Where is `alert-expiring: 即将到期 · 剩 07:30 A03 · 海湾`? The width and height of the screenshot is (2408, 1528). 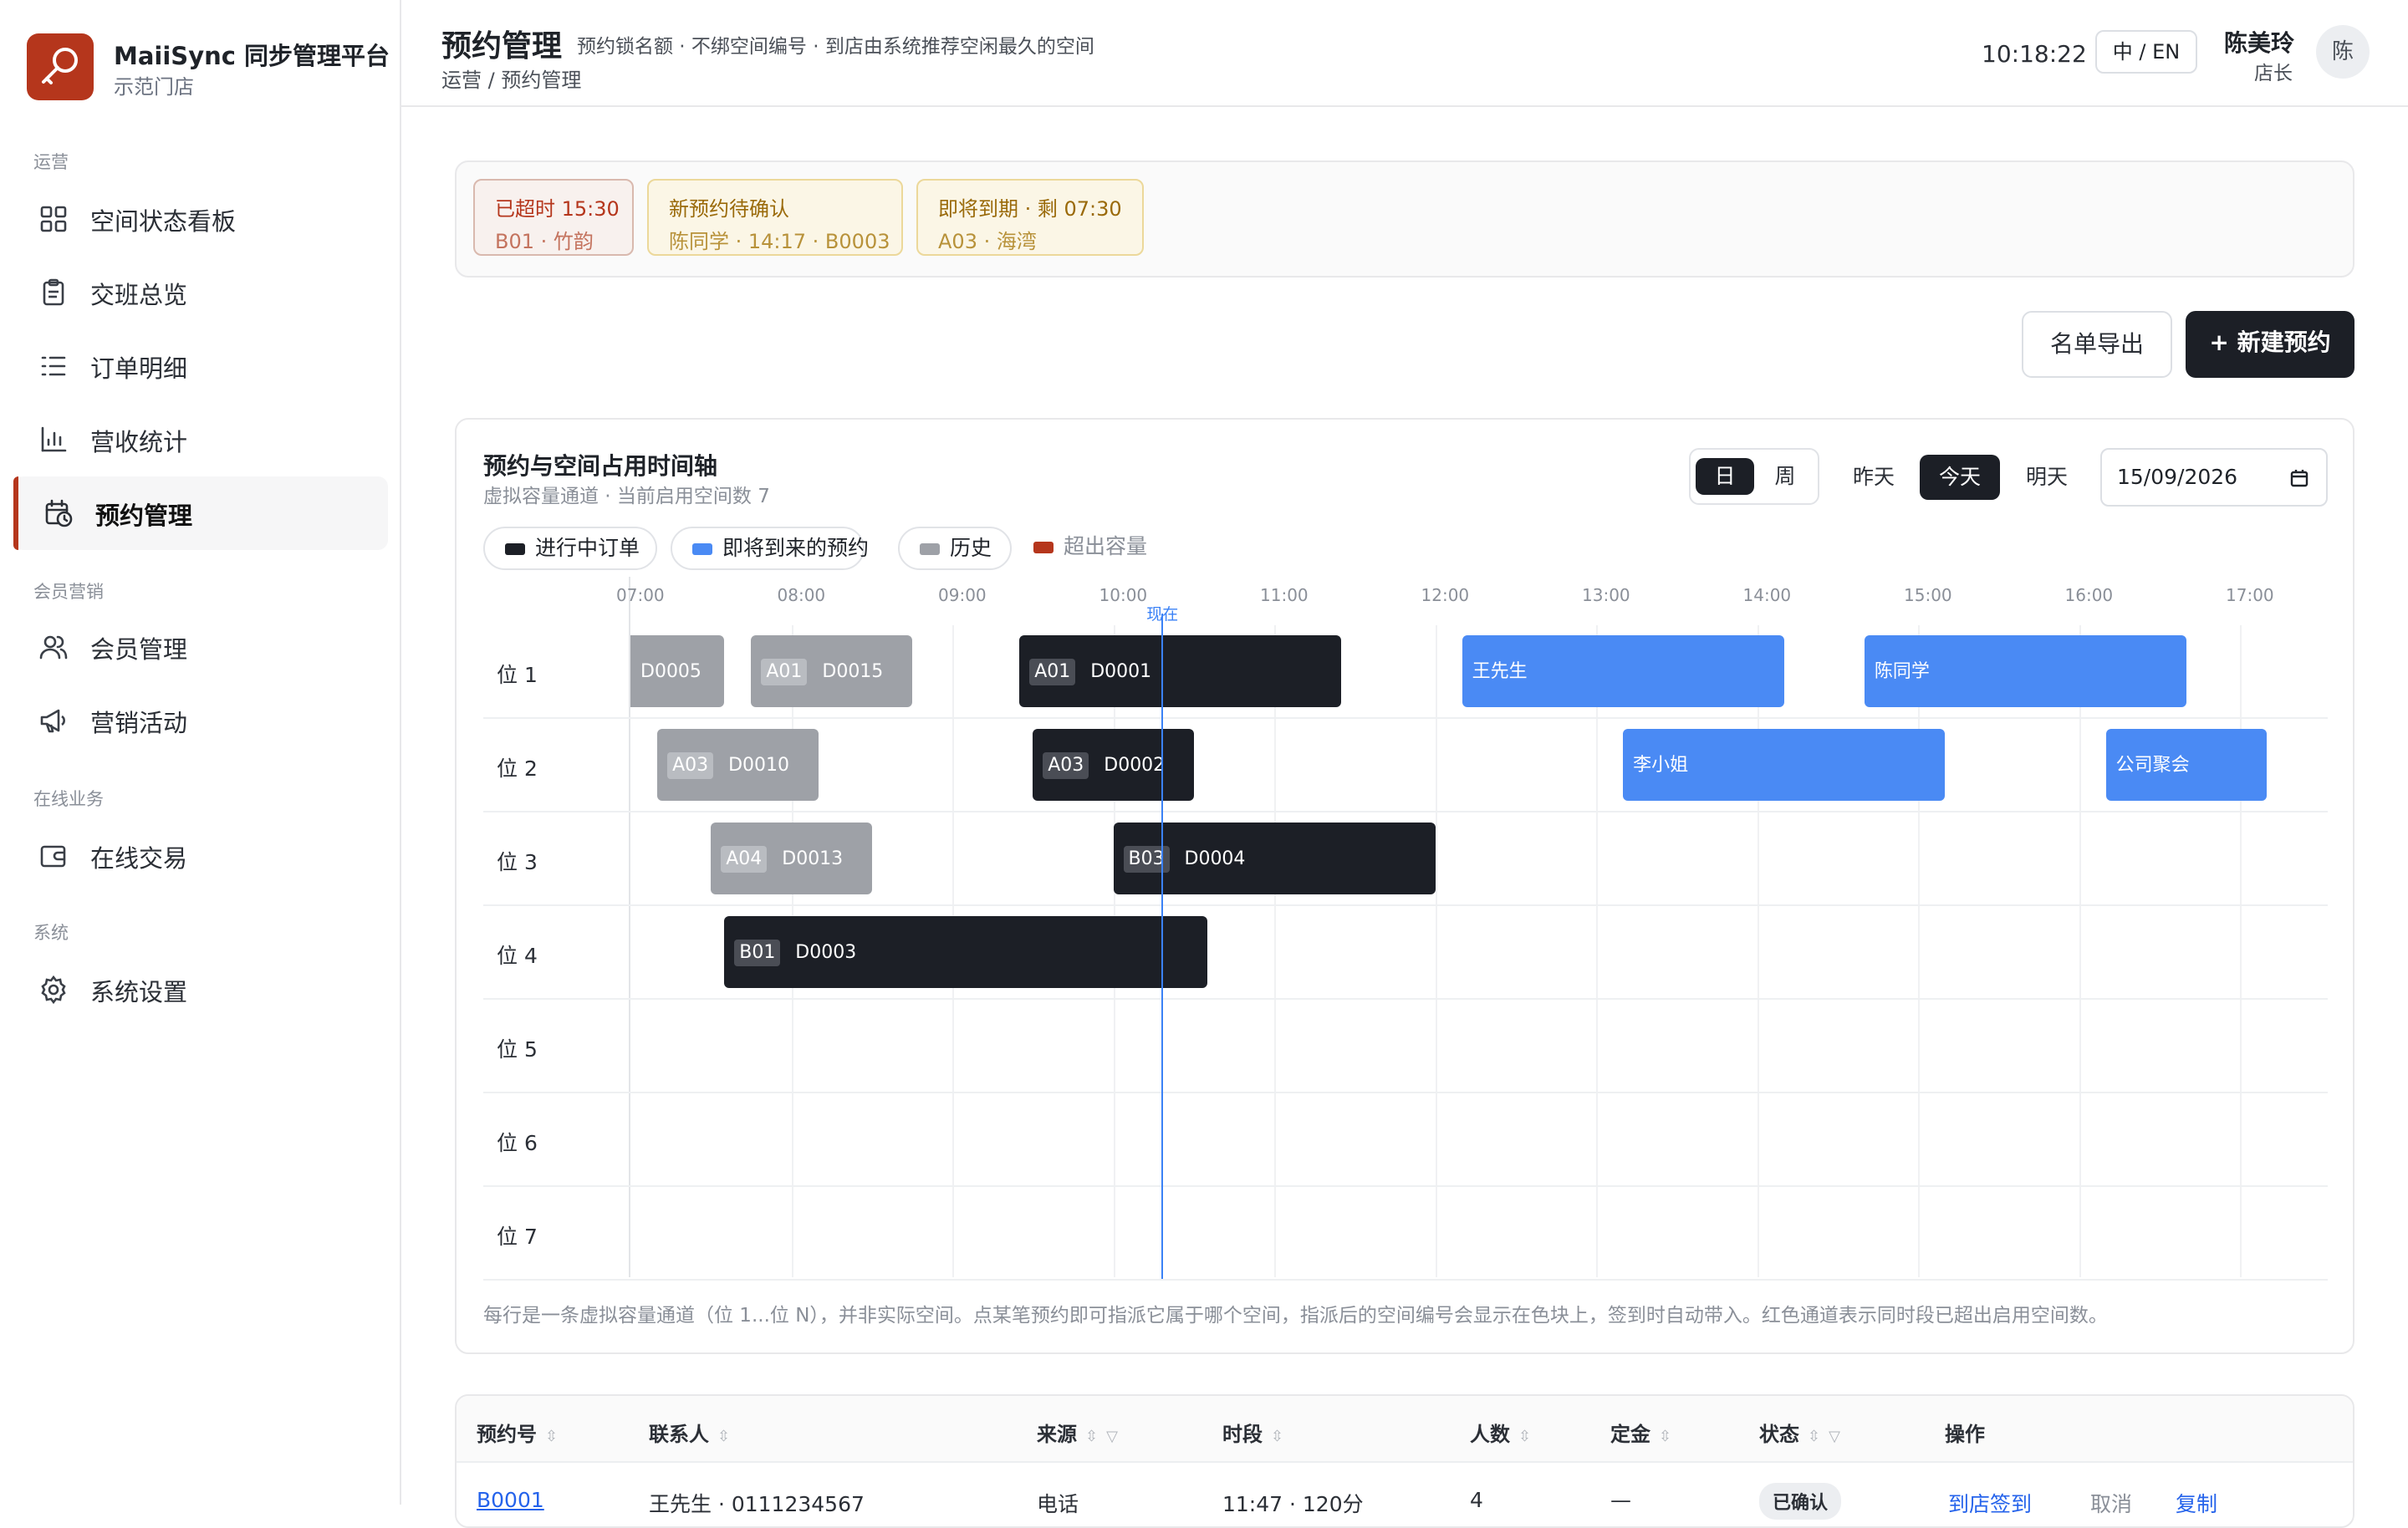 alert-expiring: 即将到期 · 剩 07:30 A03 · 海湾 is located at coordinates (1030, 217).